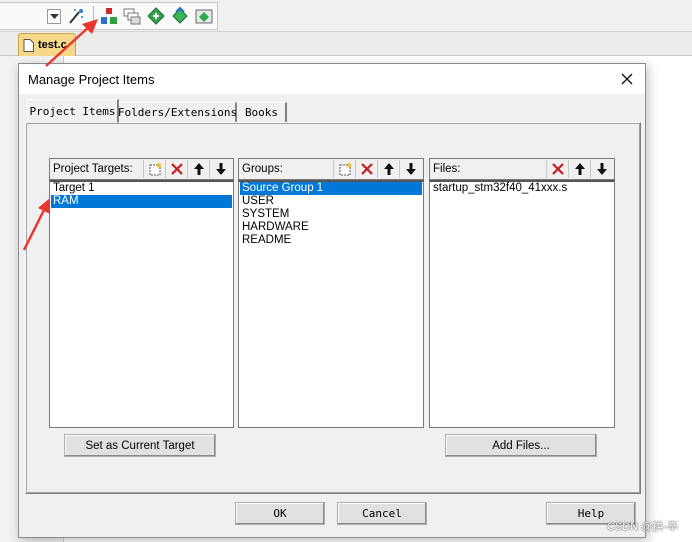 The width and height of the screenshot is (692, 542). I want to click on pack-box-icon, so click(204, 16).